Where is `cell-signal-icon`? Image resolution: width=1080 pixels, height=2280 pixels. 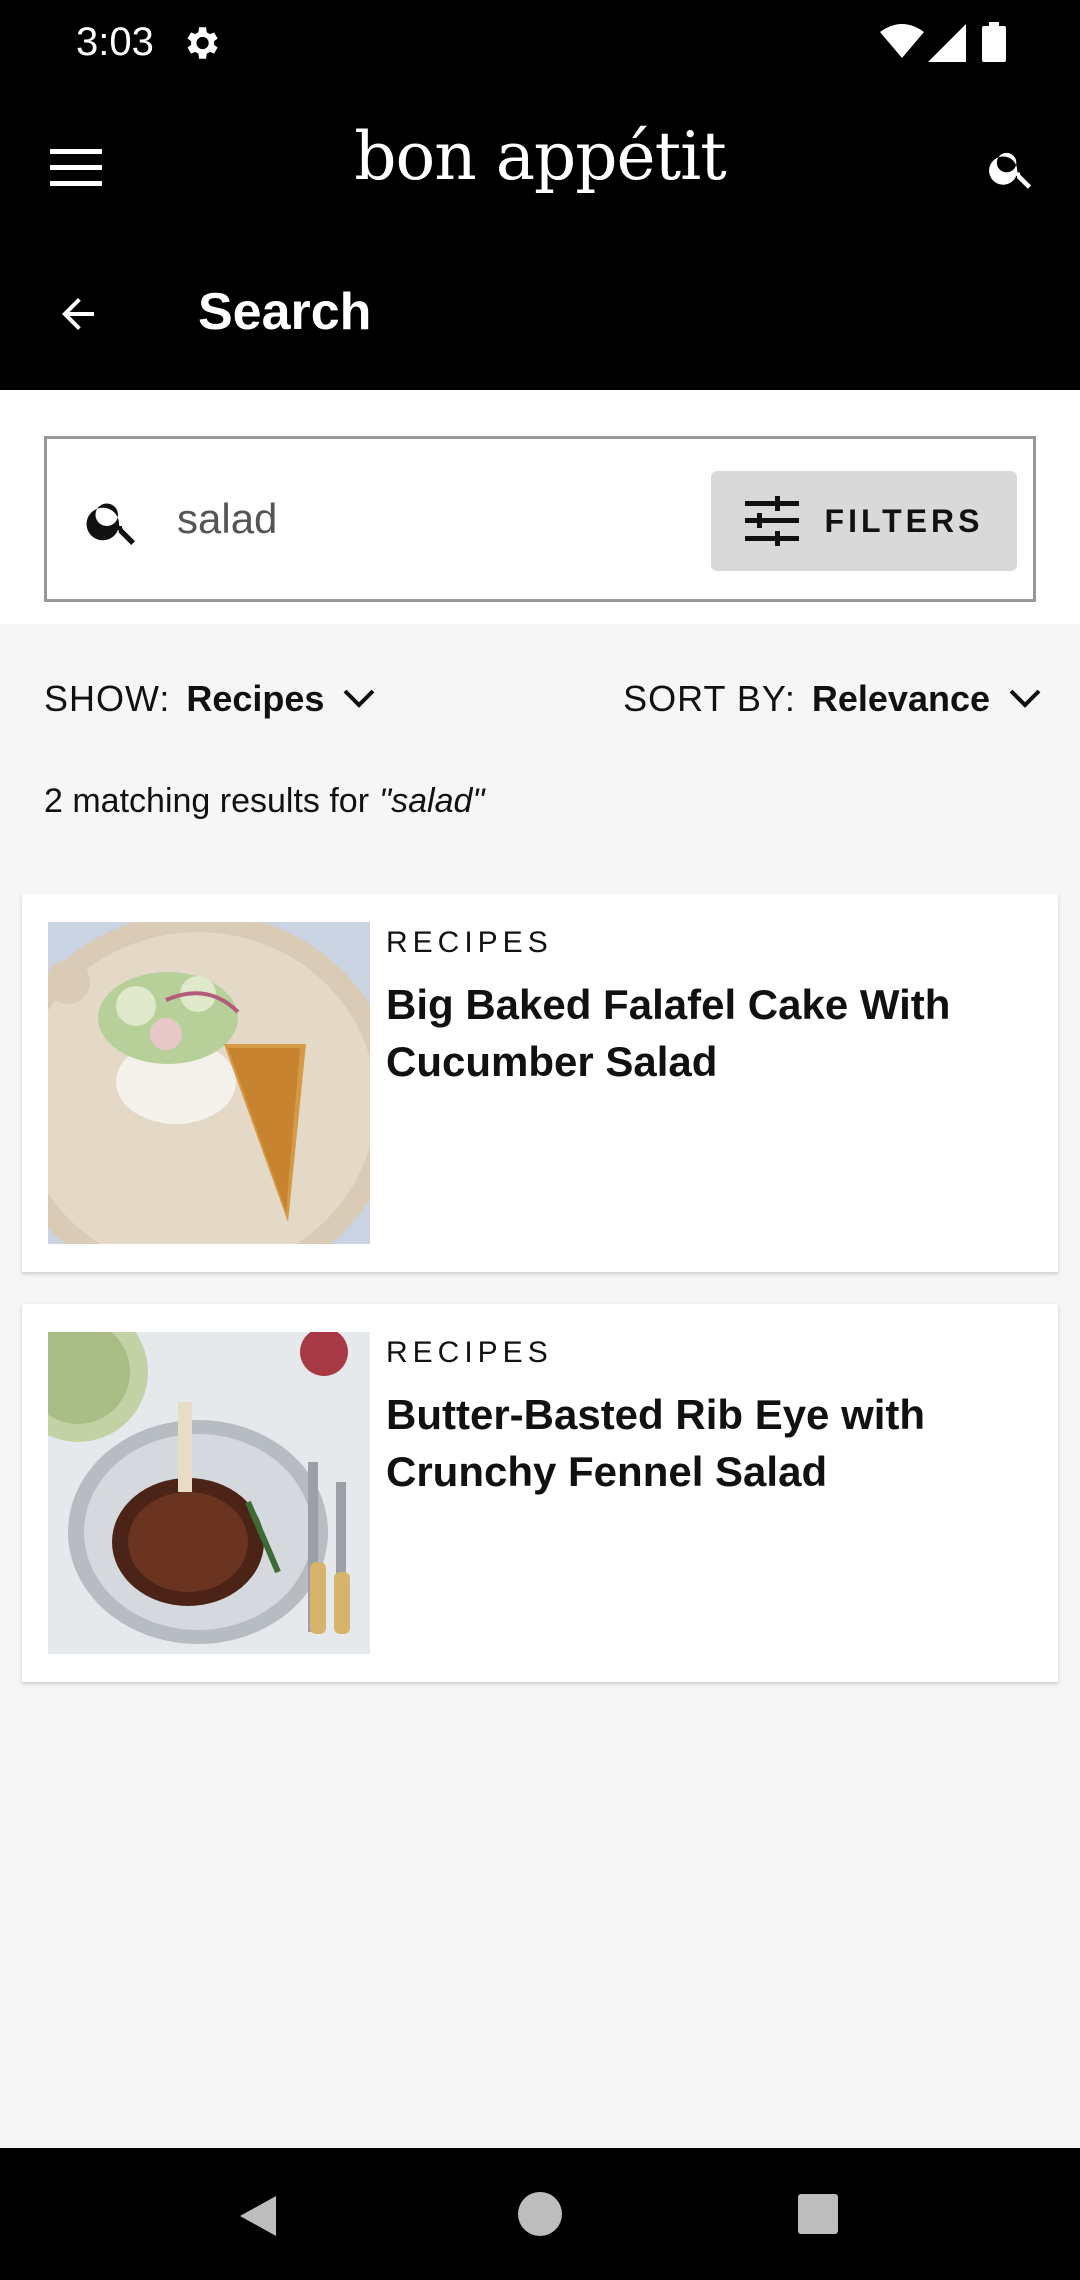
cell-signal-icon is located at coordinates (947, 43).